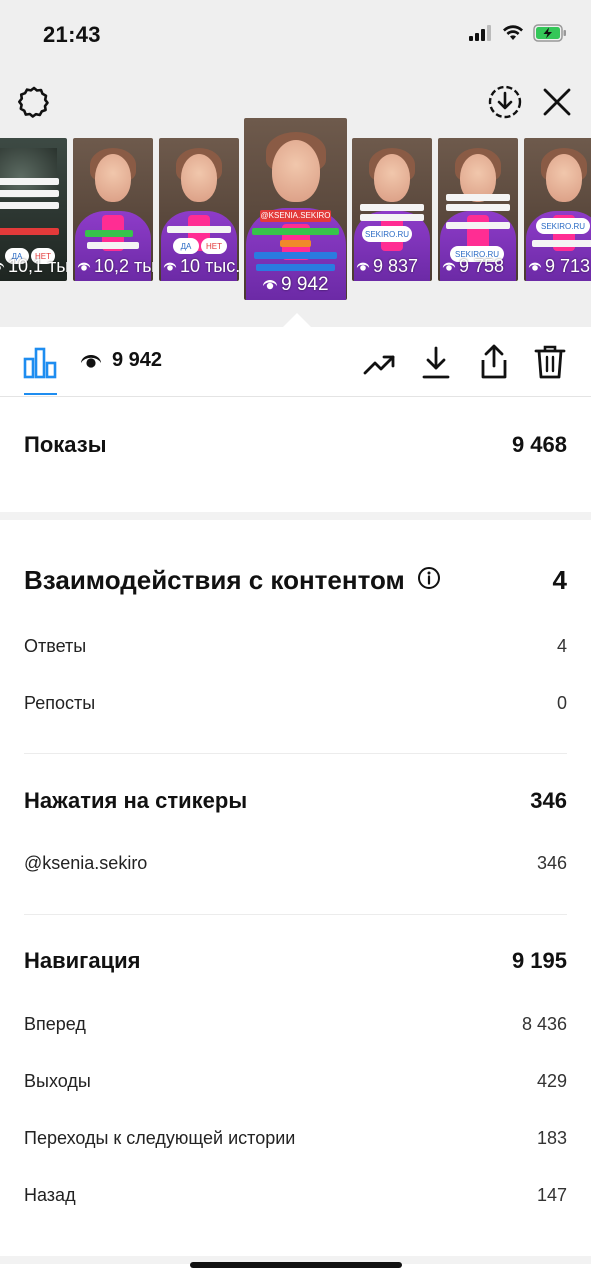 The height and width of the screenshot is (1280, 591). I want to click on story-thumbnail: SEKIRO.RU 9 713, so click(557, 209).